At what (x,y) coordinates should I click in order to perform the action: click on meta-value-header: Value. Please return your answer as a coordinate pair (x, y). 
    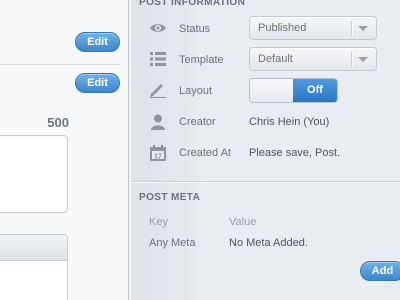
    Looking at the image, I should click on (243, 222).